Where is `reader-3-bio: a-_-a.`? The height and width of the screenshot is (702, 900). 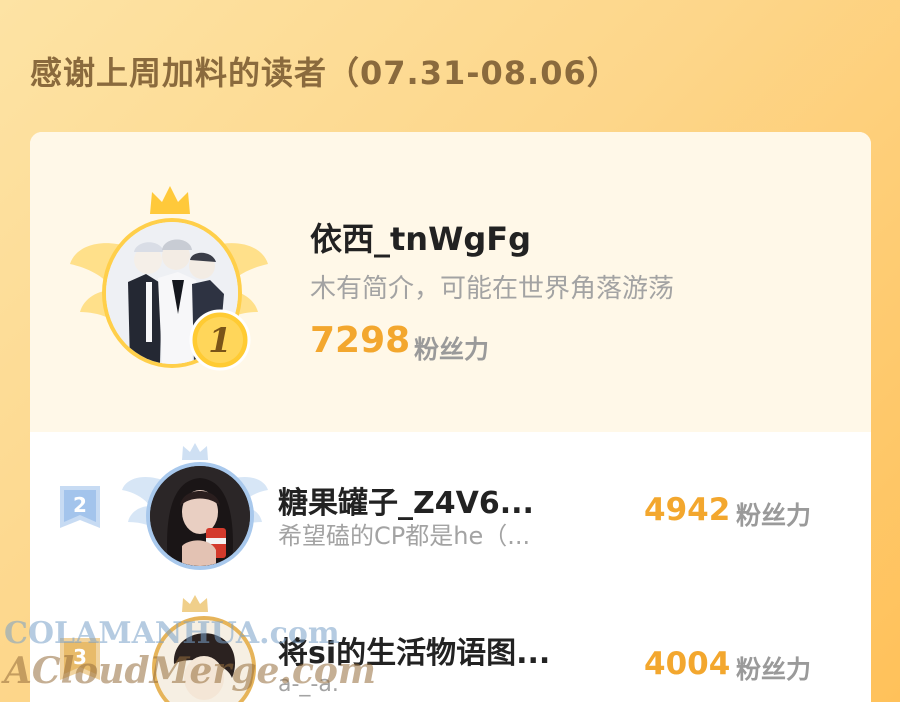 reader-3-bio: a-_-a. is located at coordinates (308, 684).